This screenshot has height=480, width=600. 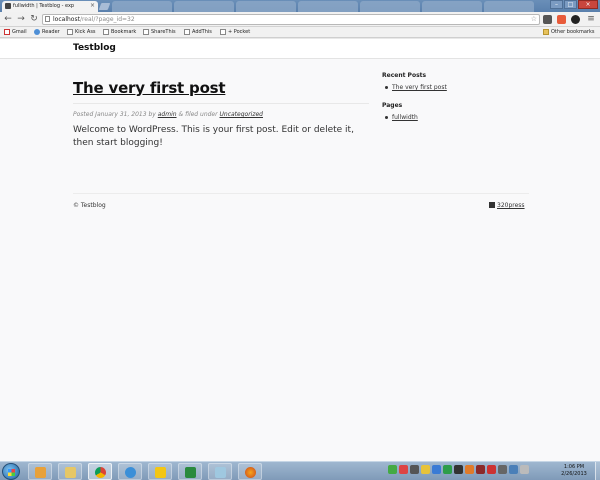 What do you see at coordinates (513, 469) in the screenshot?
I see `network-icon` at bounding box center [513, 469].